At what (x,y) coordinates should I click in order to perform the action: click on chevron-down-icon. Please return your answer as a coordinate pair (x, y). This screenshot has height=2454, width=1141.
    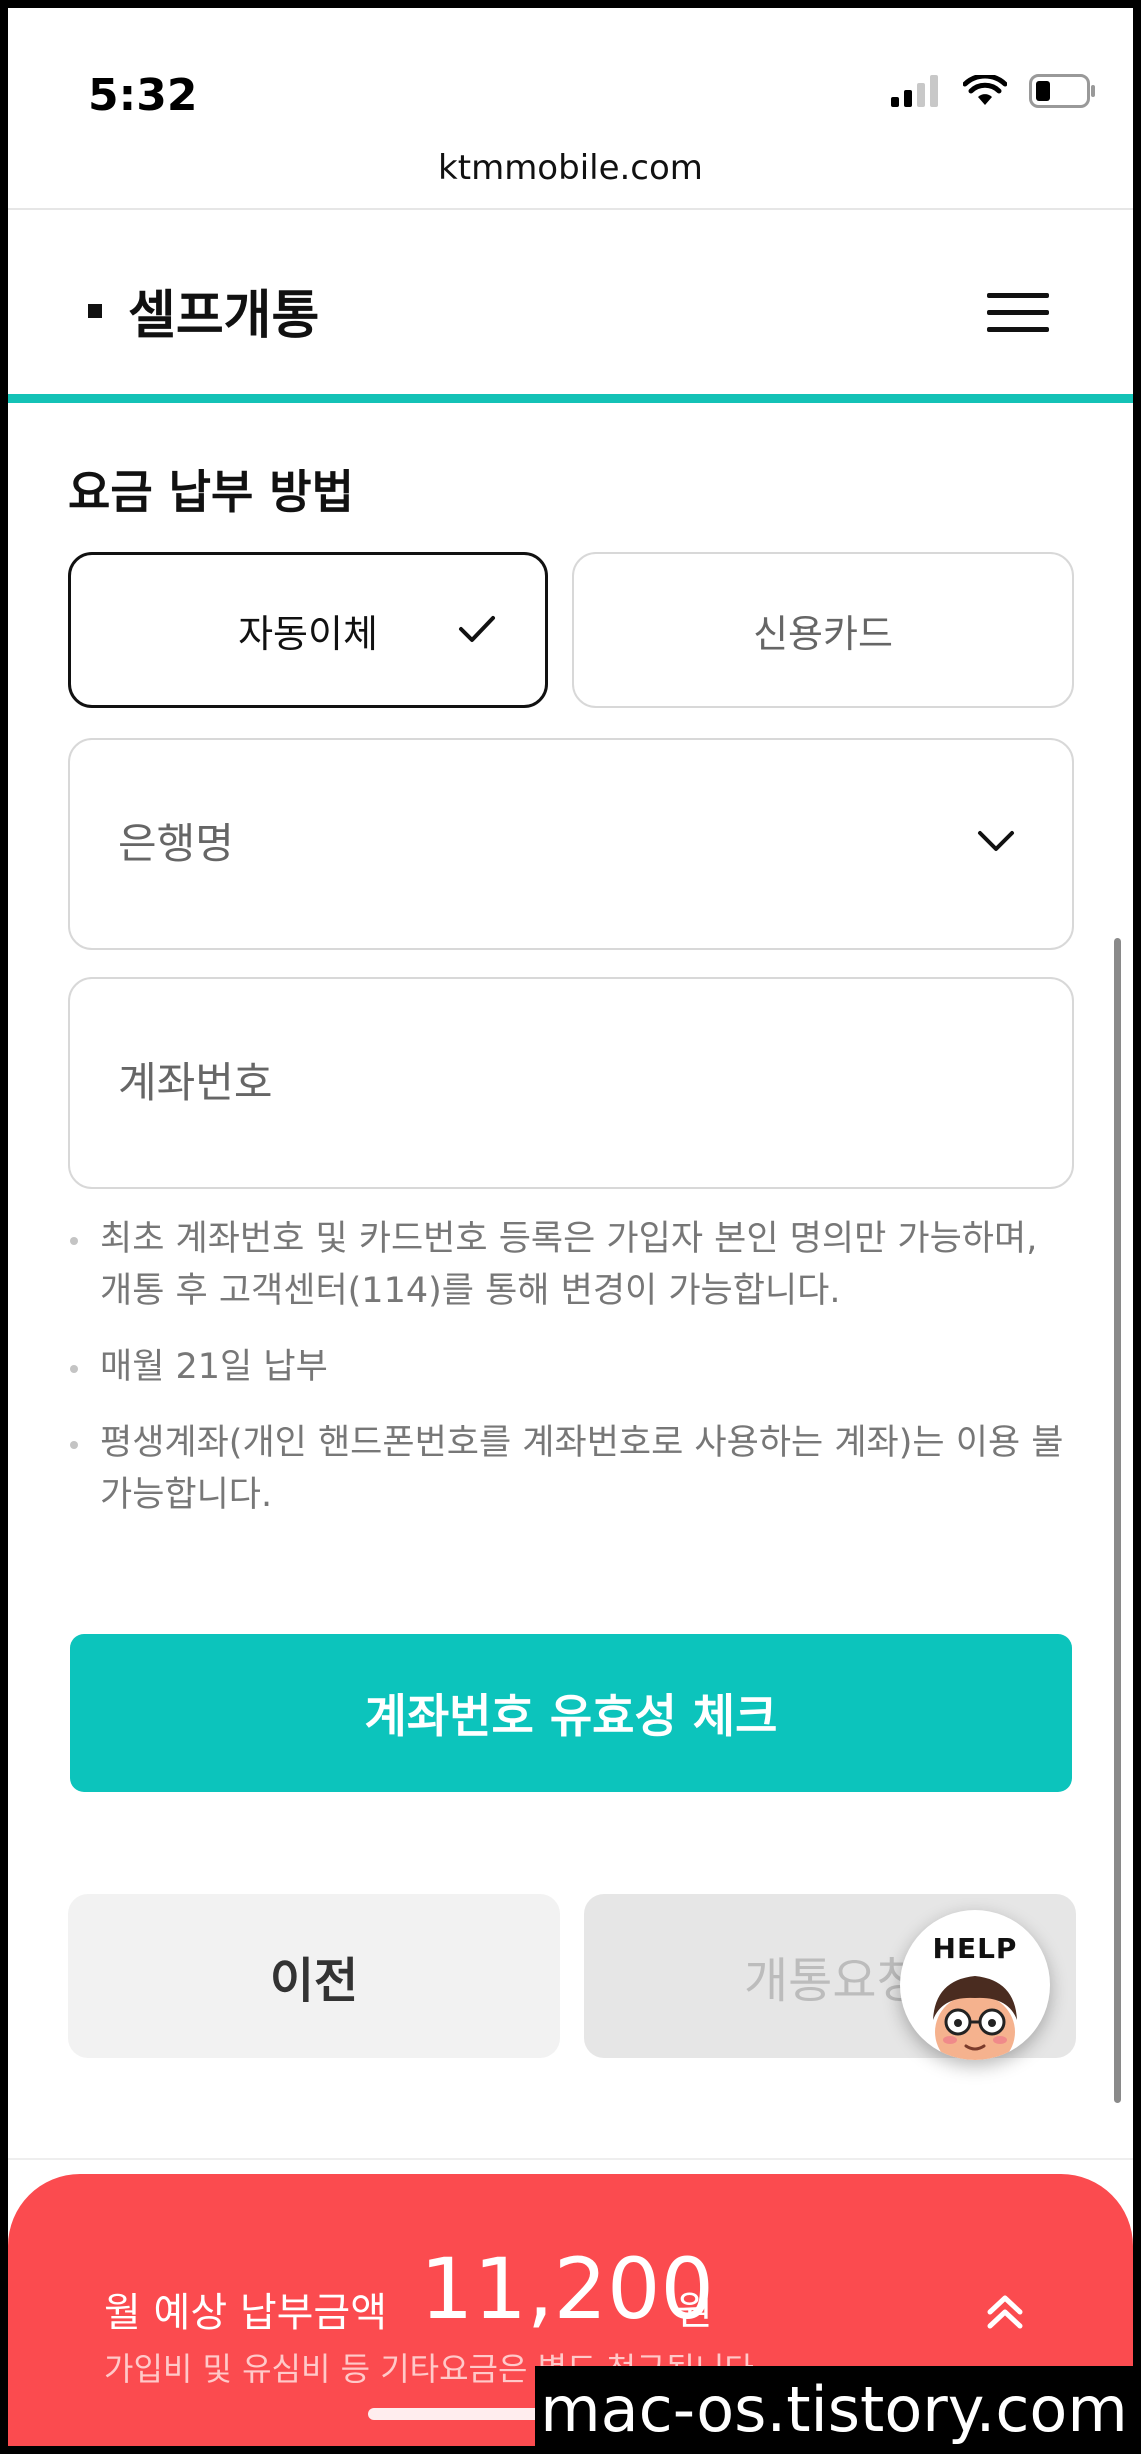
    Looking at the image, I should click on (996, 841).